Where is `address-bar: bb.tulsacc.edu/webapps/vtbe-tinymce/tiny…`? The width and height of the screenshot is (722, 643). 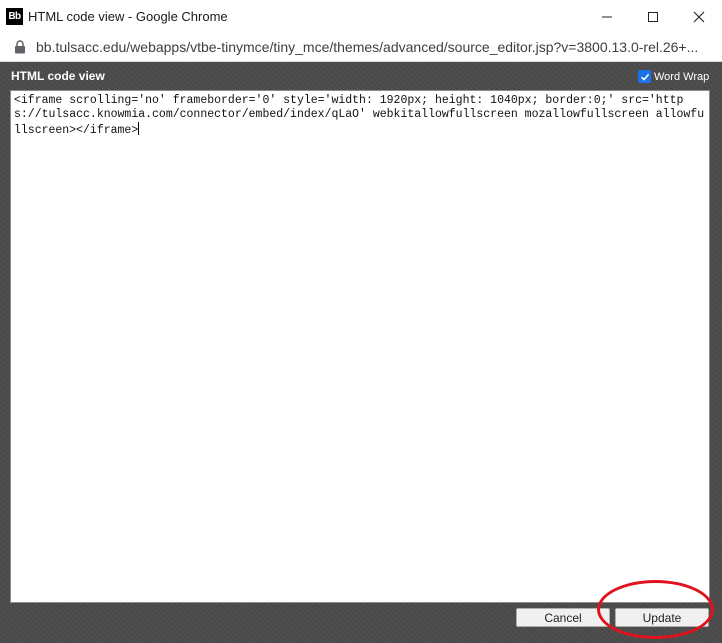 address-bar: bb.tulsacc.edu/webapps/vtbe-tinymce/tiny… is located at coordinates (361, 47).